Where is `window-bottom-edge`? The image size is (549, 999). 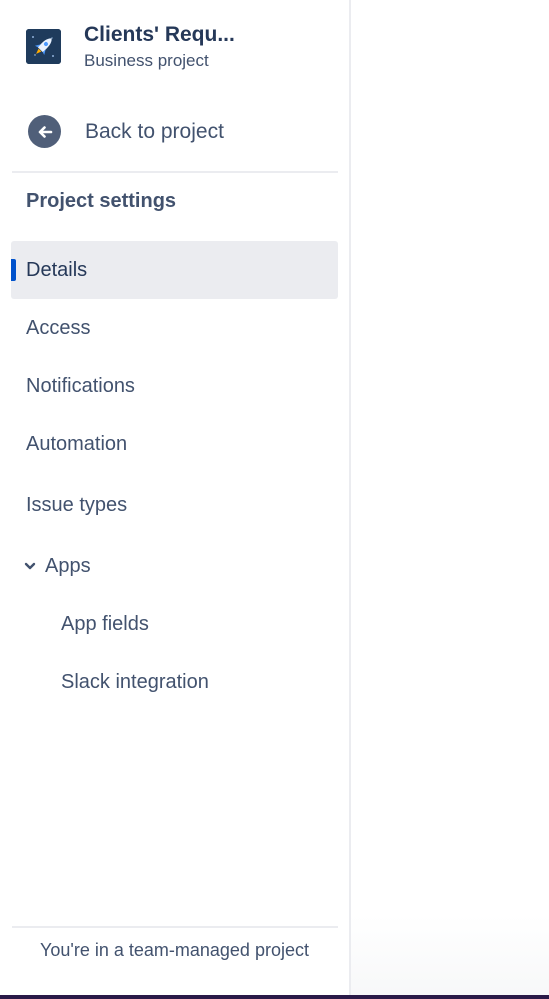 window-bottom-edge is located at coordinates (274, 997).